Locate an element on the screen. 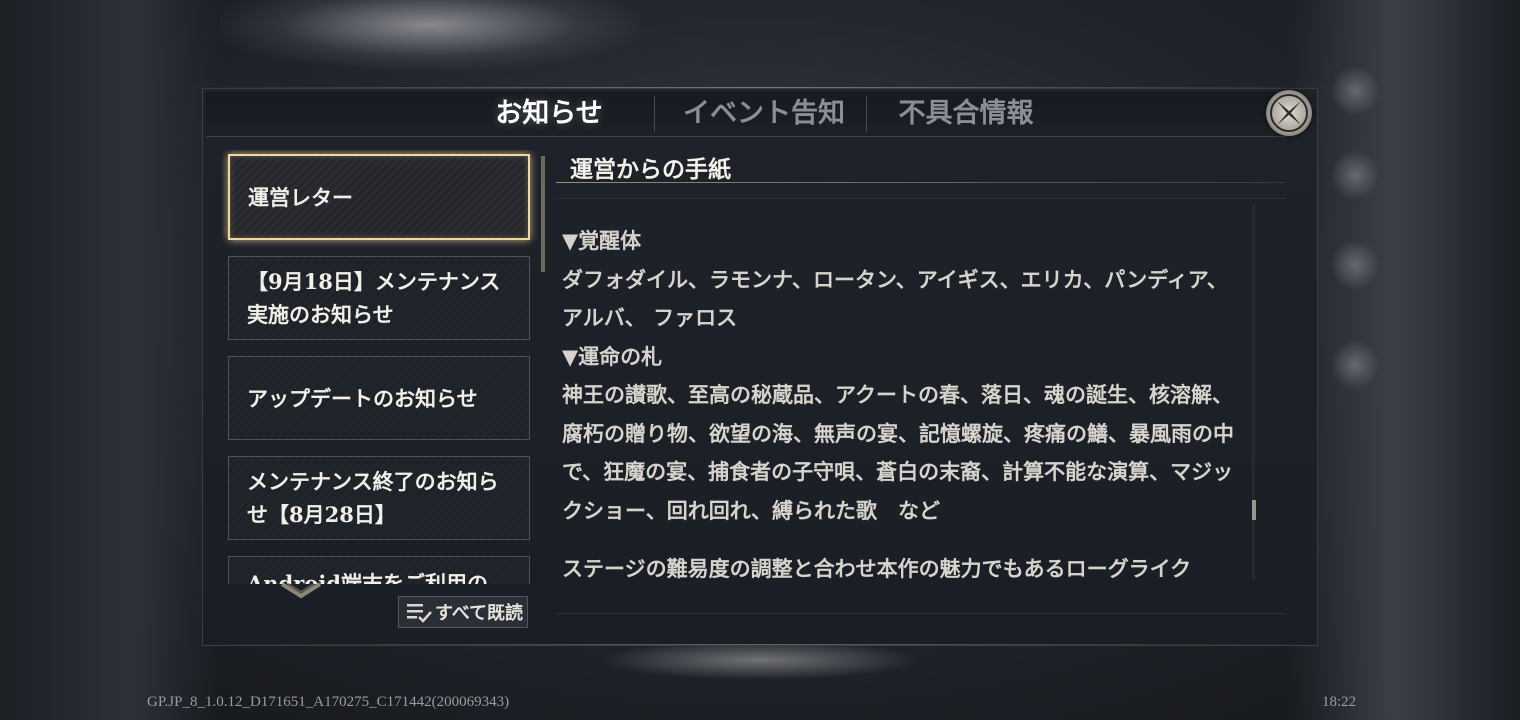  content-title-rule is located at coordinates (921, 182).